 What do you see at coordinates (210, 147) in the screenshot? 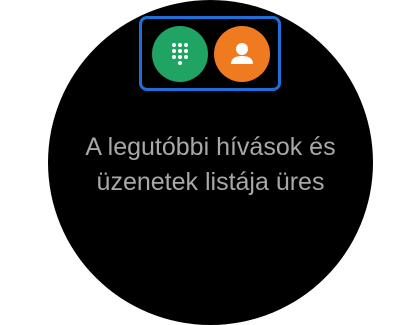
I see `empty-state-line-1: A legutóbbi hívások és` at bounding box center [210, 147].